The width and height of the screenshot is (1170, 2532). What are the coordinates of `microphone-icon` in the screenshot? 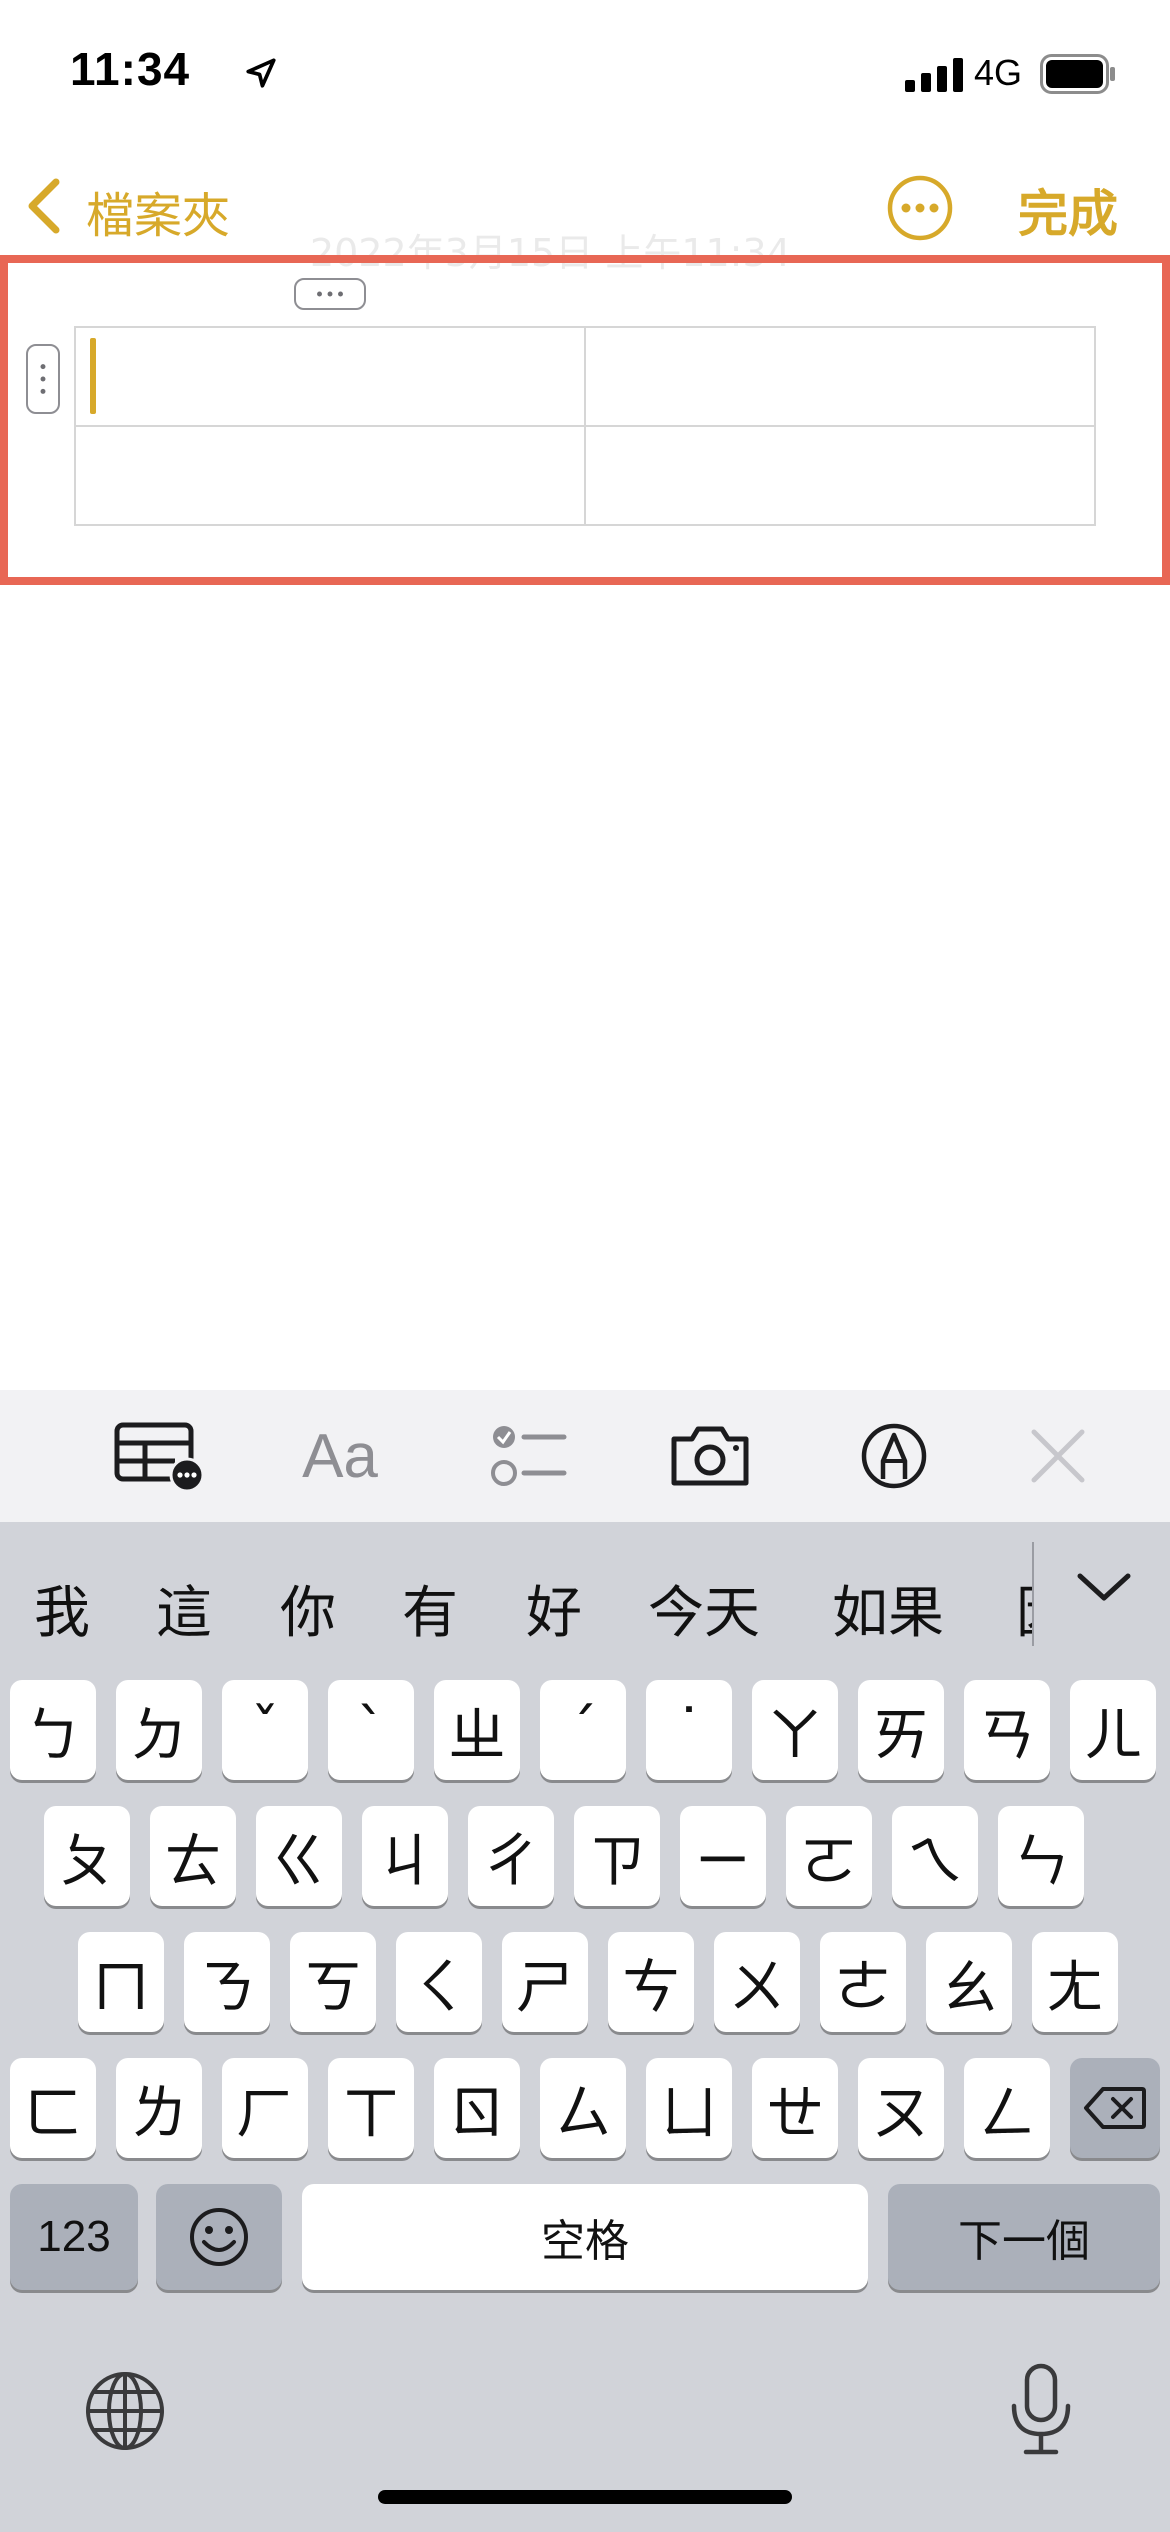 It's located at (1041, 2410).